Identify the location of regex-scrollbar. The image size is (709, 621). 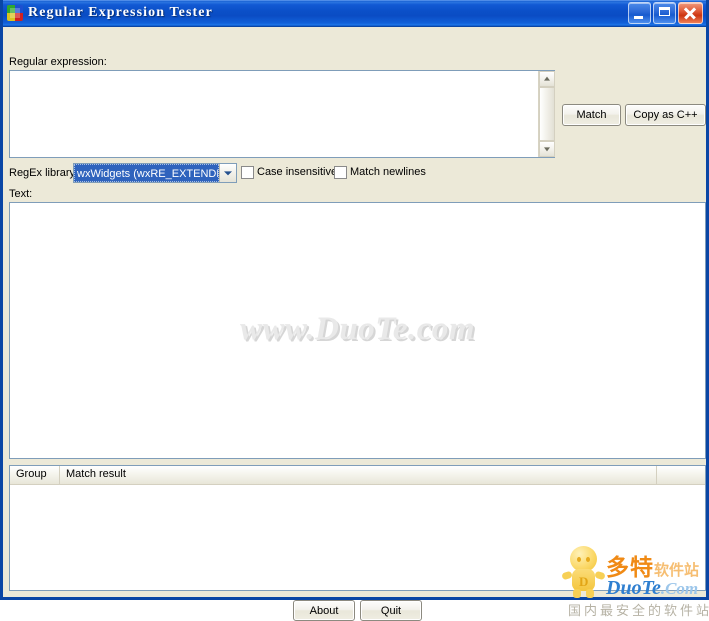
(546, 114).